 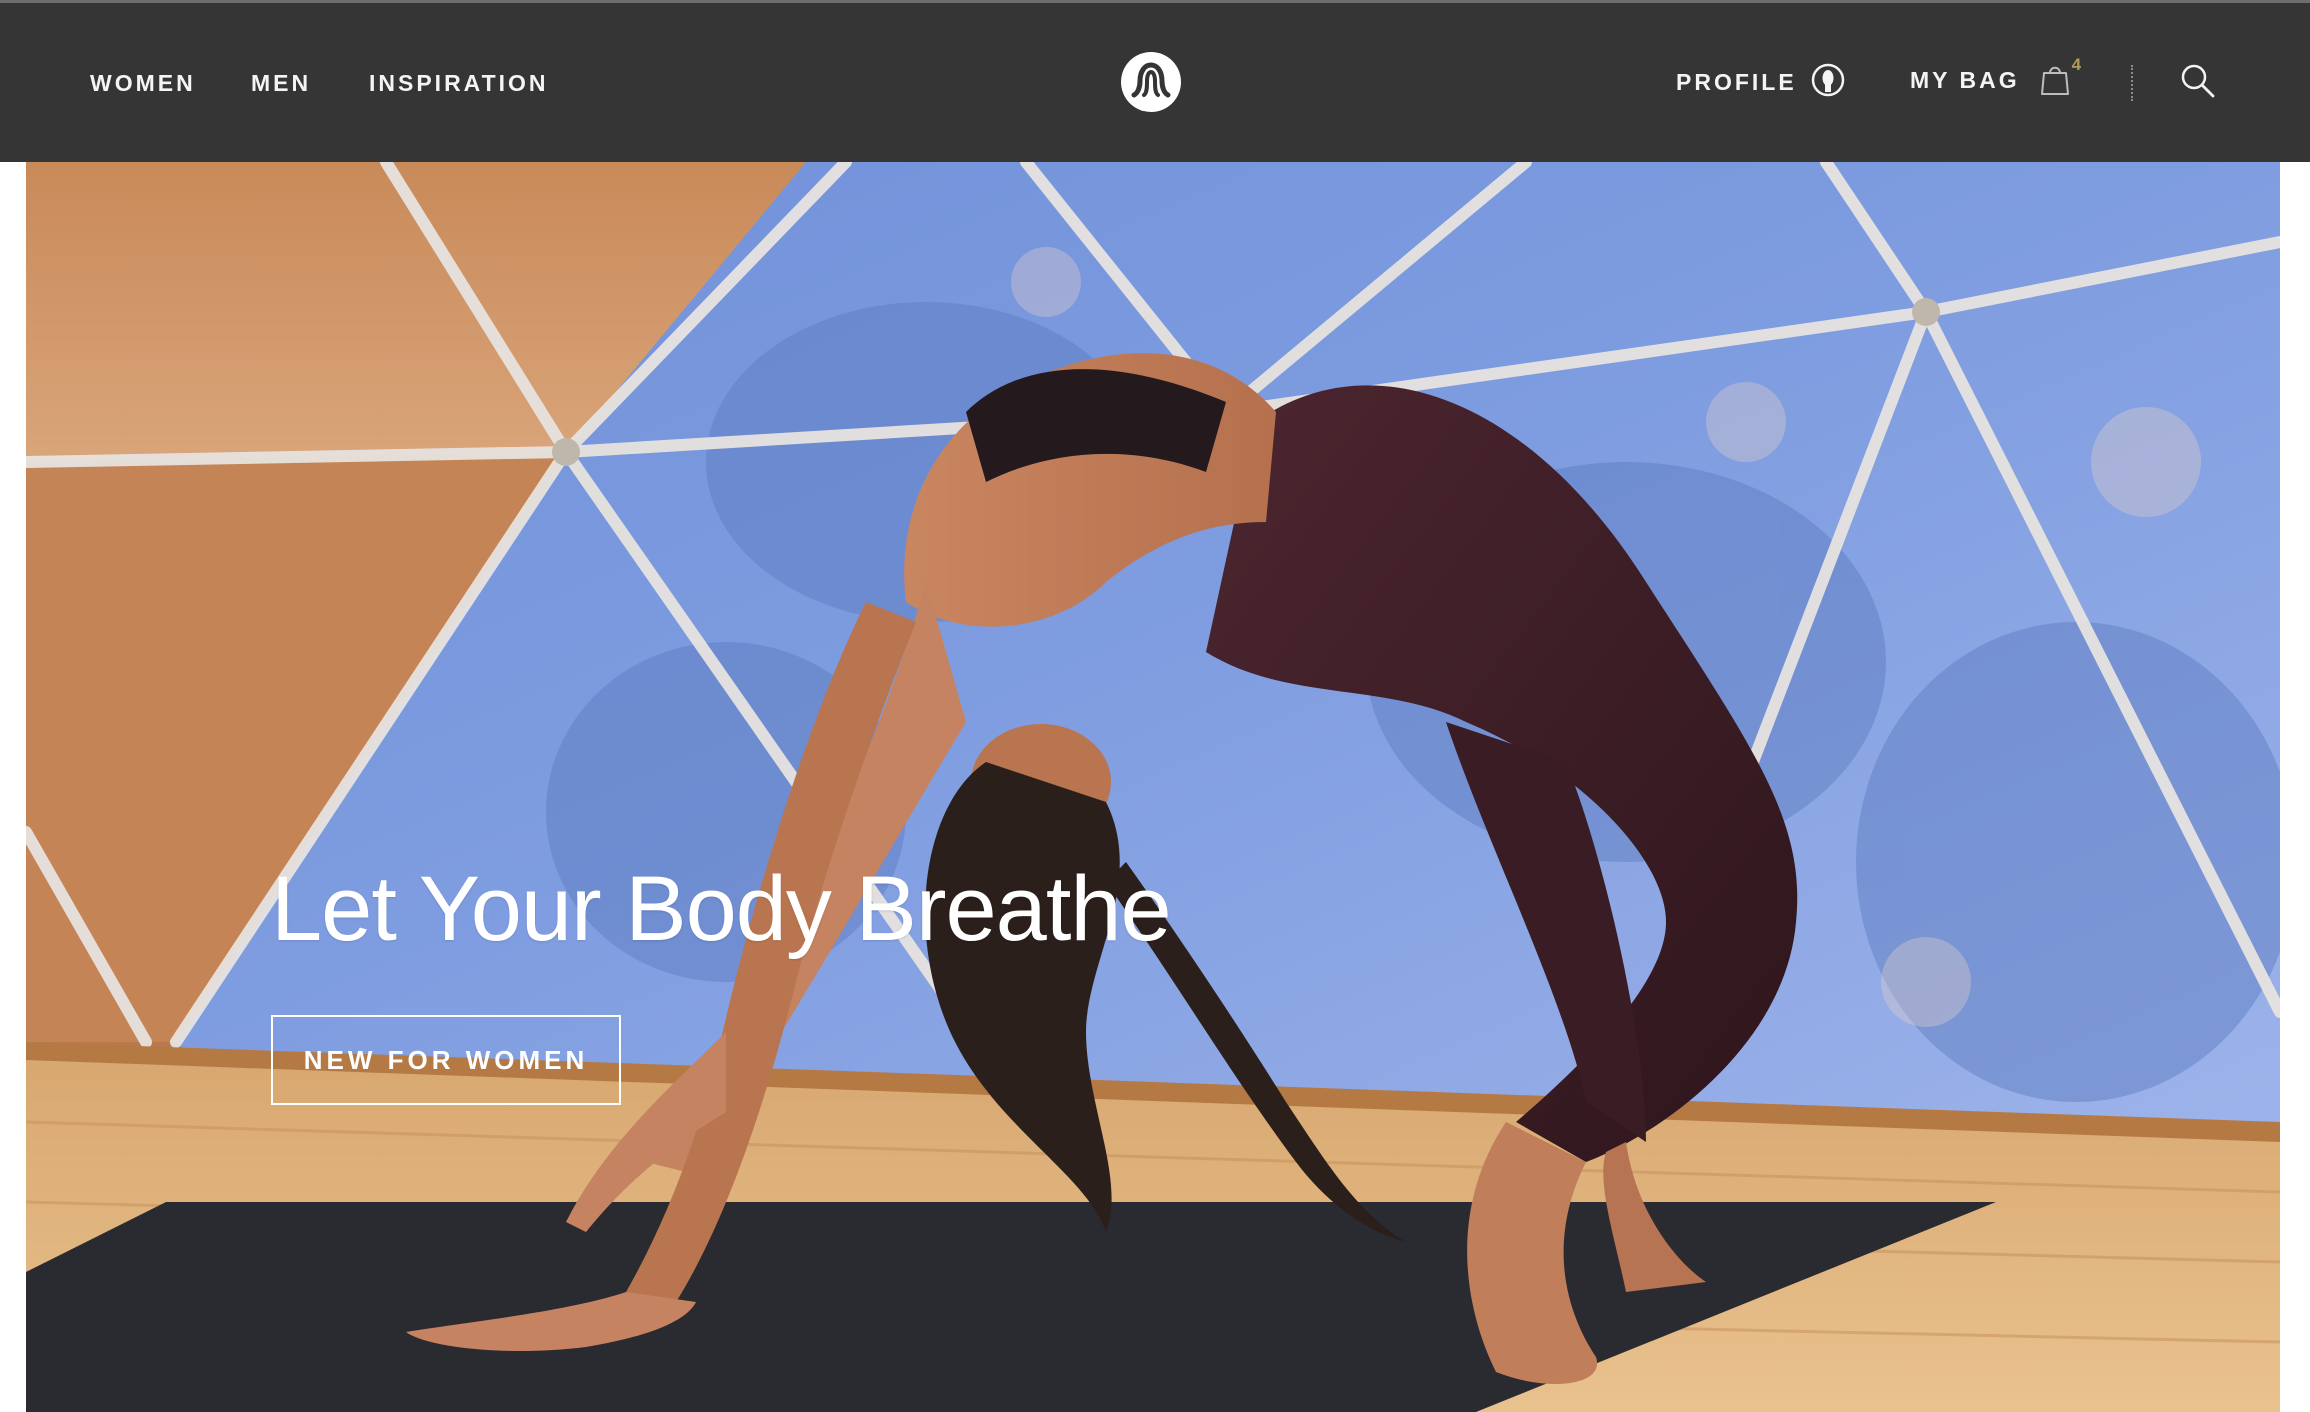 What do you see at coordinates (2132, 83) in the screenshot?
I see `header-divider` at bounding box center [2132, 83].